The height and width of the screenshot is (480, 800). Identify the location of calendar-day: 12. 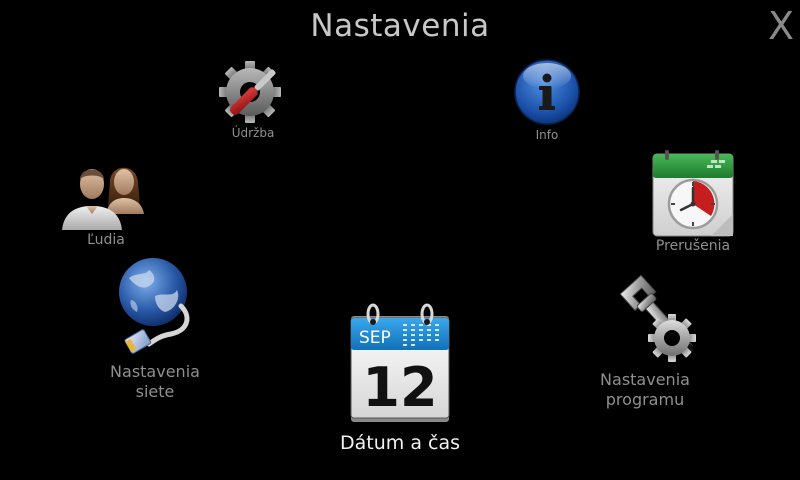
(399, 387).